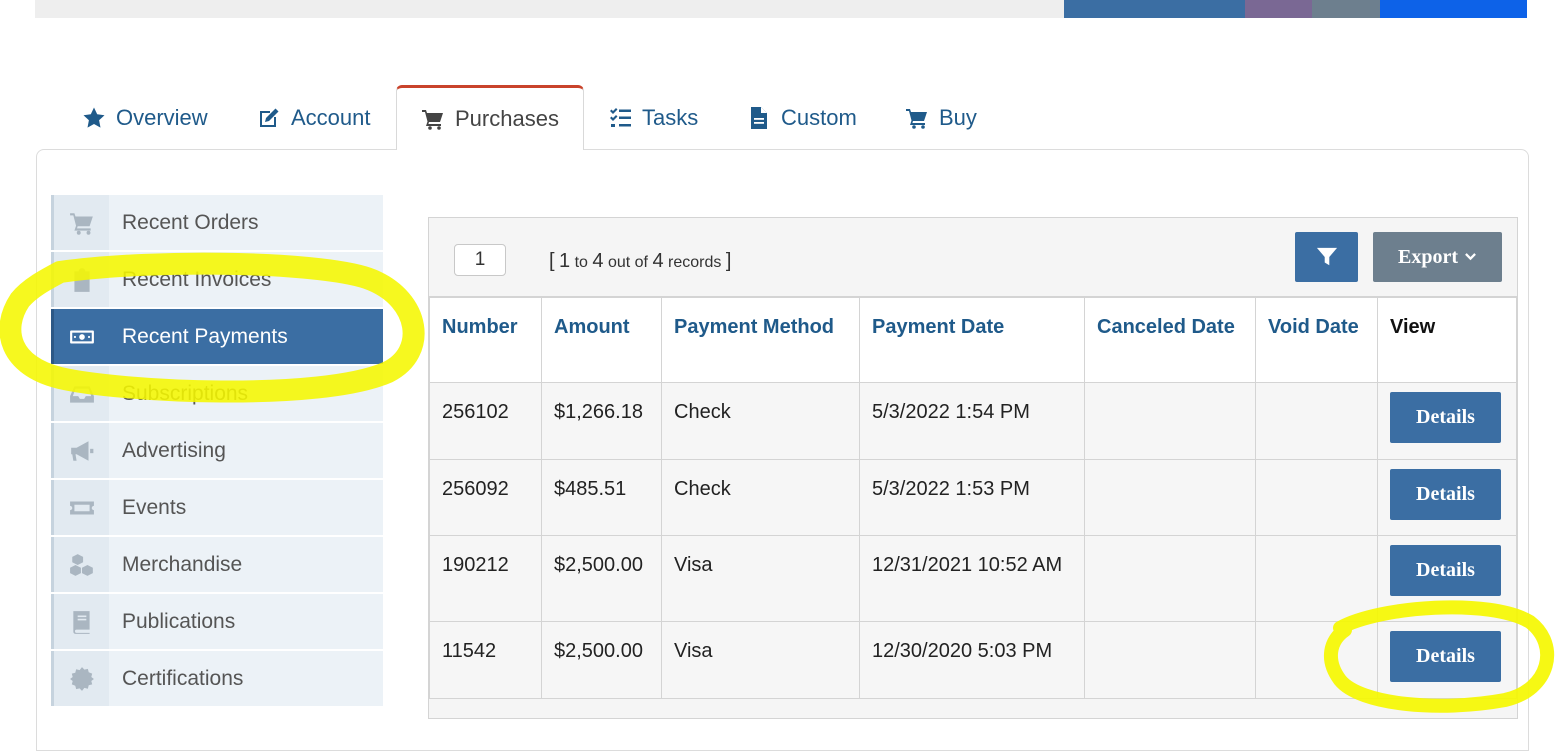  Describe the element at coordinates (182, 564) in the screenshot. I see `sidebar-item-label: Merchandise` at that location.